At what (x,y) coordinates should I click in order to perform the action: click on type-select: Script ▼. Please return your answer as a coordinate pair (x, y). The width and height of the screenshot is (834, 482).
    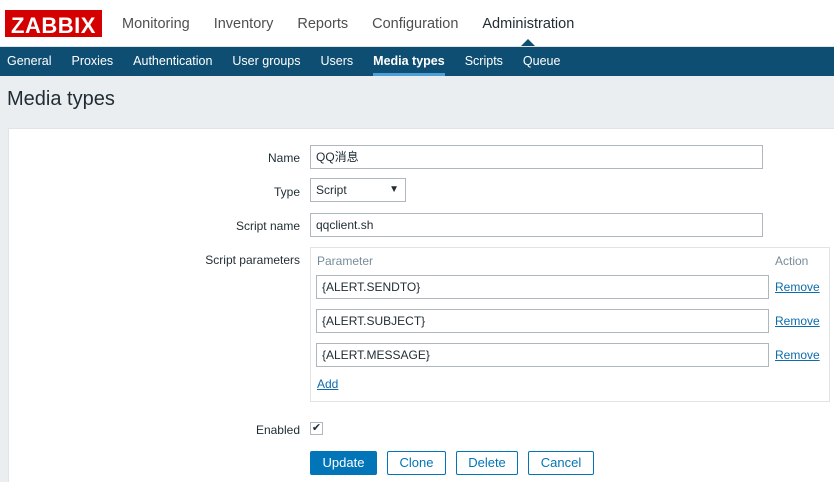
    Looking at the image, I should click on (358, 190).